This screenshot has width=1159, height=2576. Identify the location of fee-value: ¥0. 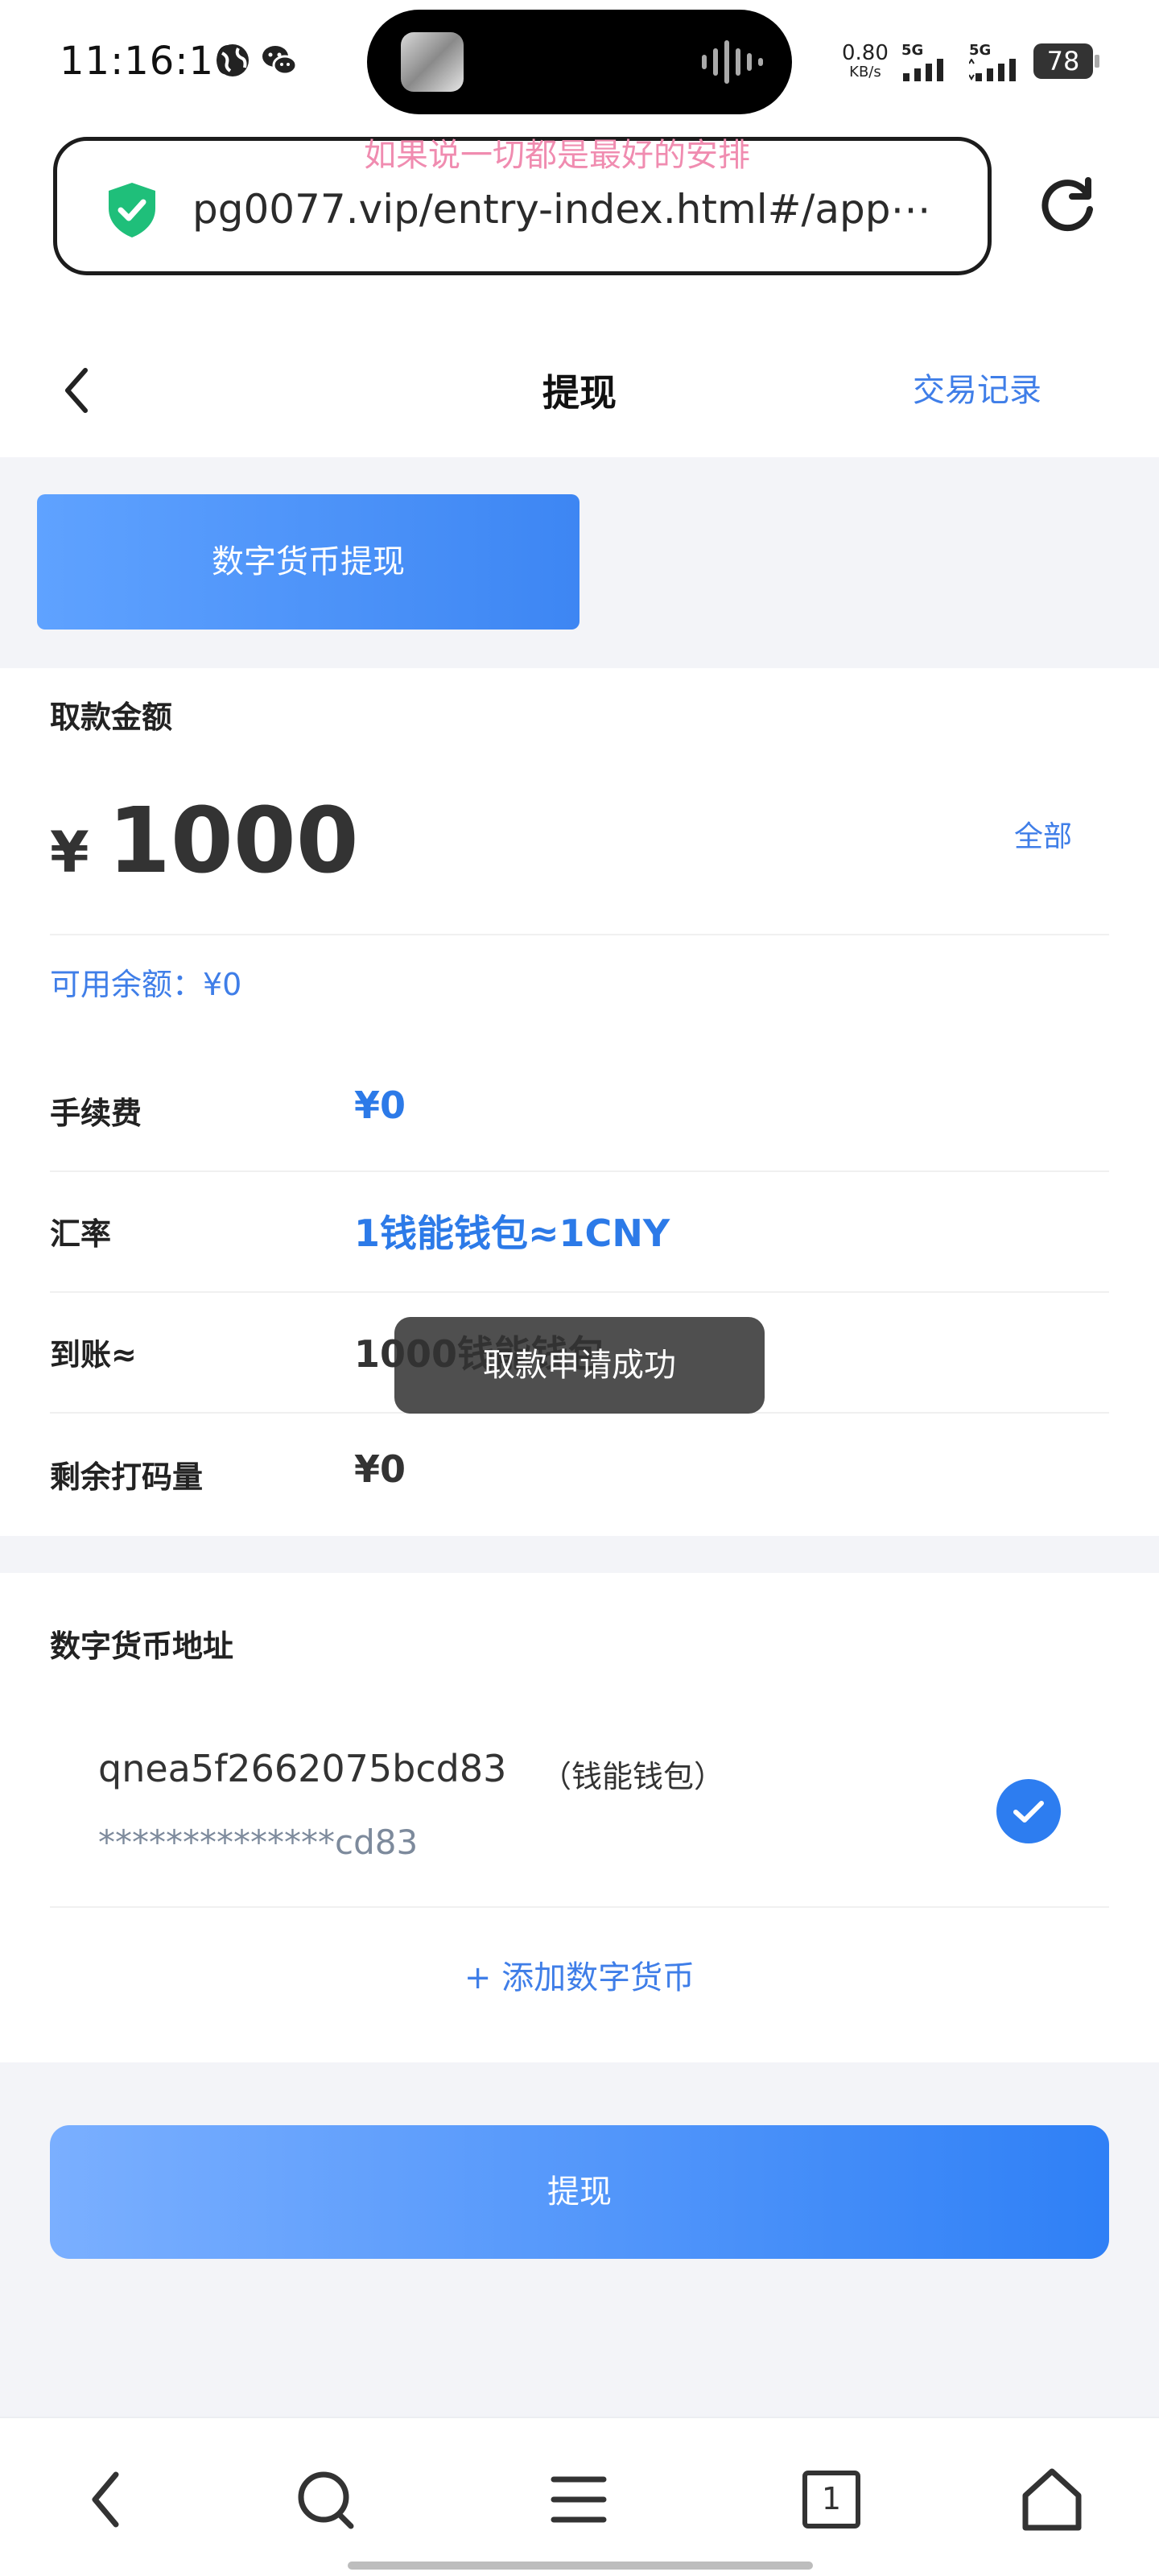
(380, 1105).